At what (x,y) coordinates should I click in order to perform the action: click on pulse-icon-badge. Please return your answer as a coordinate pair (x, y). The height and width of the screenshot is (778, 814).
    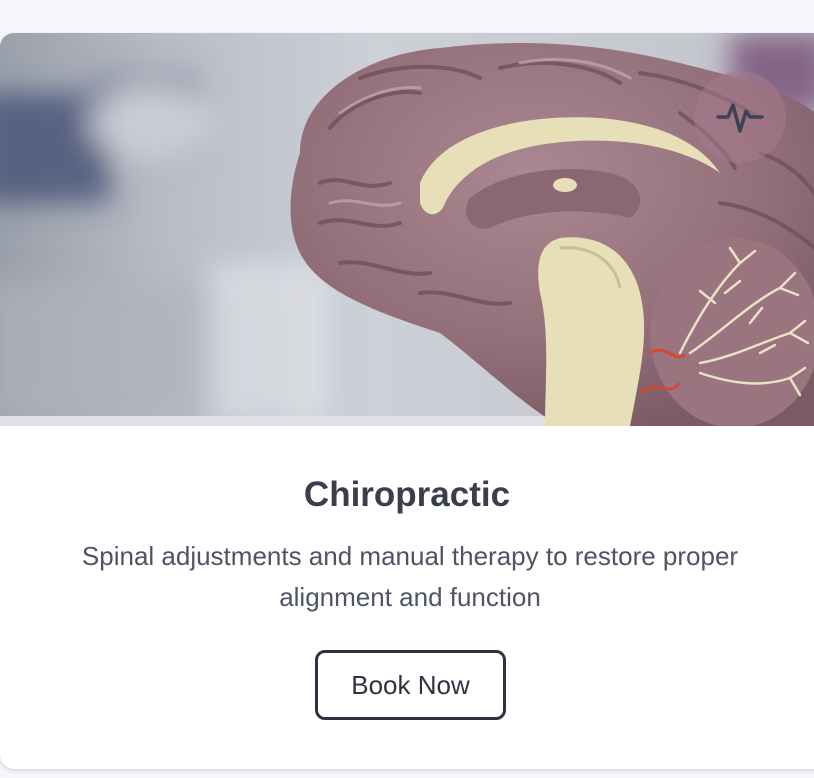
    Looking at the image, I should click on (740, 117).